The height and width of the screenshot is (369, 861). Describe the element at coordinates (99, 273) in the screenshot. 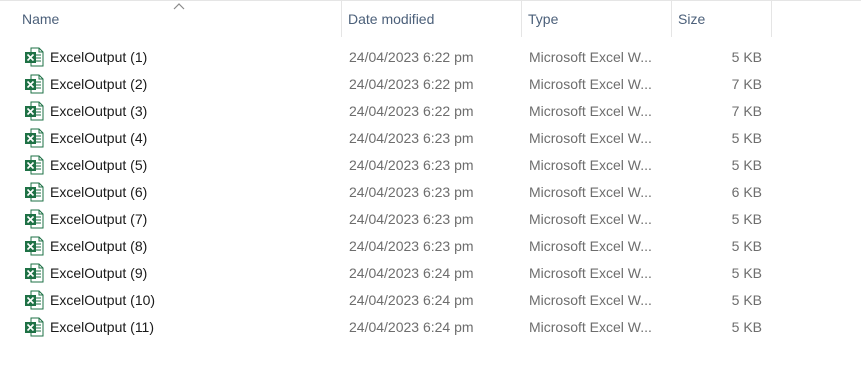

I see `file-name: ExcelOutput (9)` at that location.